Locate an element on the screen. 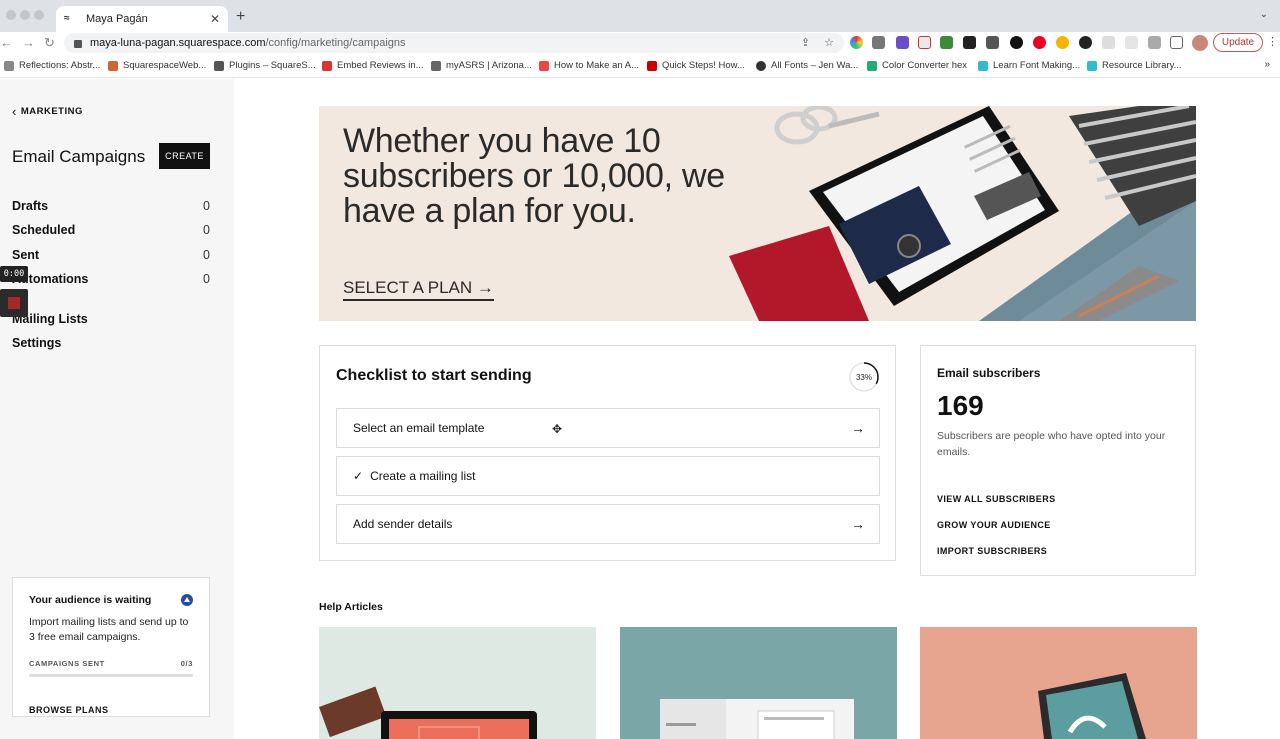 Image resolution: width=1280 pixels, height=739 pixels. bookmark-star-icon: ☆ is located at coordinates (829, 42).